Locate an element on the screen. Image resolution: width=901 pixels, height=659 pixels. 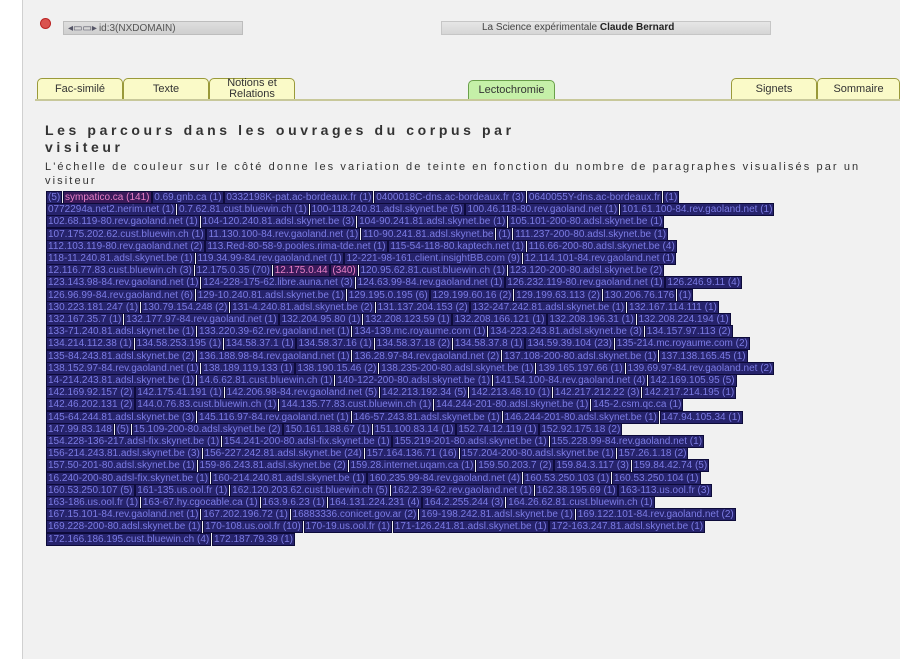
visitor-chip: 14.6.62.81.cust.bluewin.ch (1) is located at coordinates (265, 381).